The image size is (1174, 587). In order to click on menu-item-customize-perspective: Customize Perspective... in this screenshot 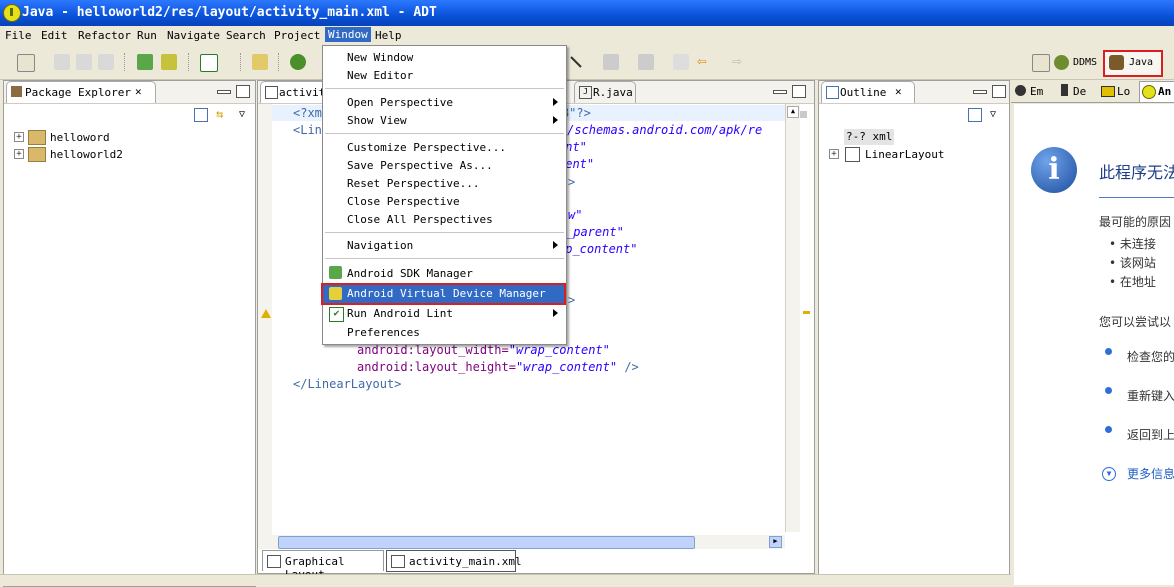, I will do `click(426, 149)`.